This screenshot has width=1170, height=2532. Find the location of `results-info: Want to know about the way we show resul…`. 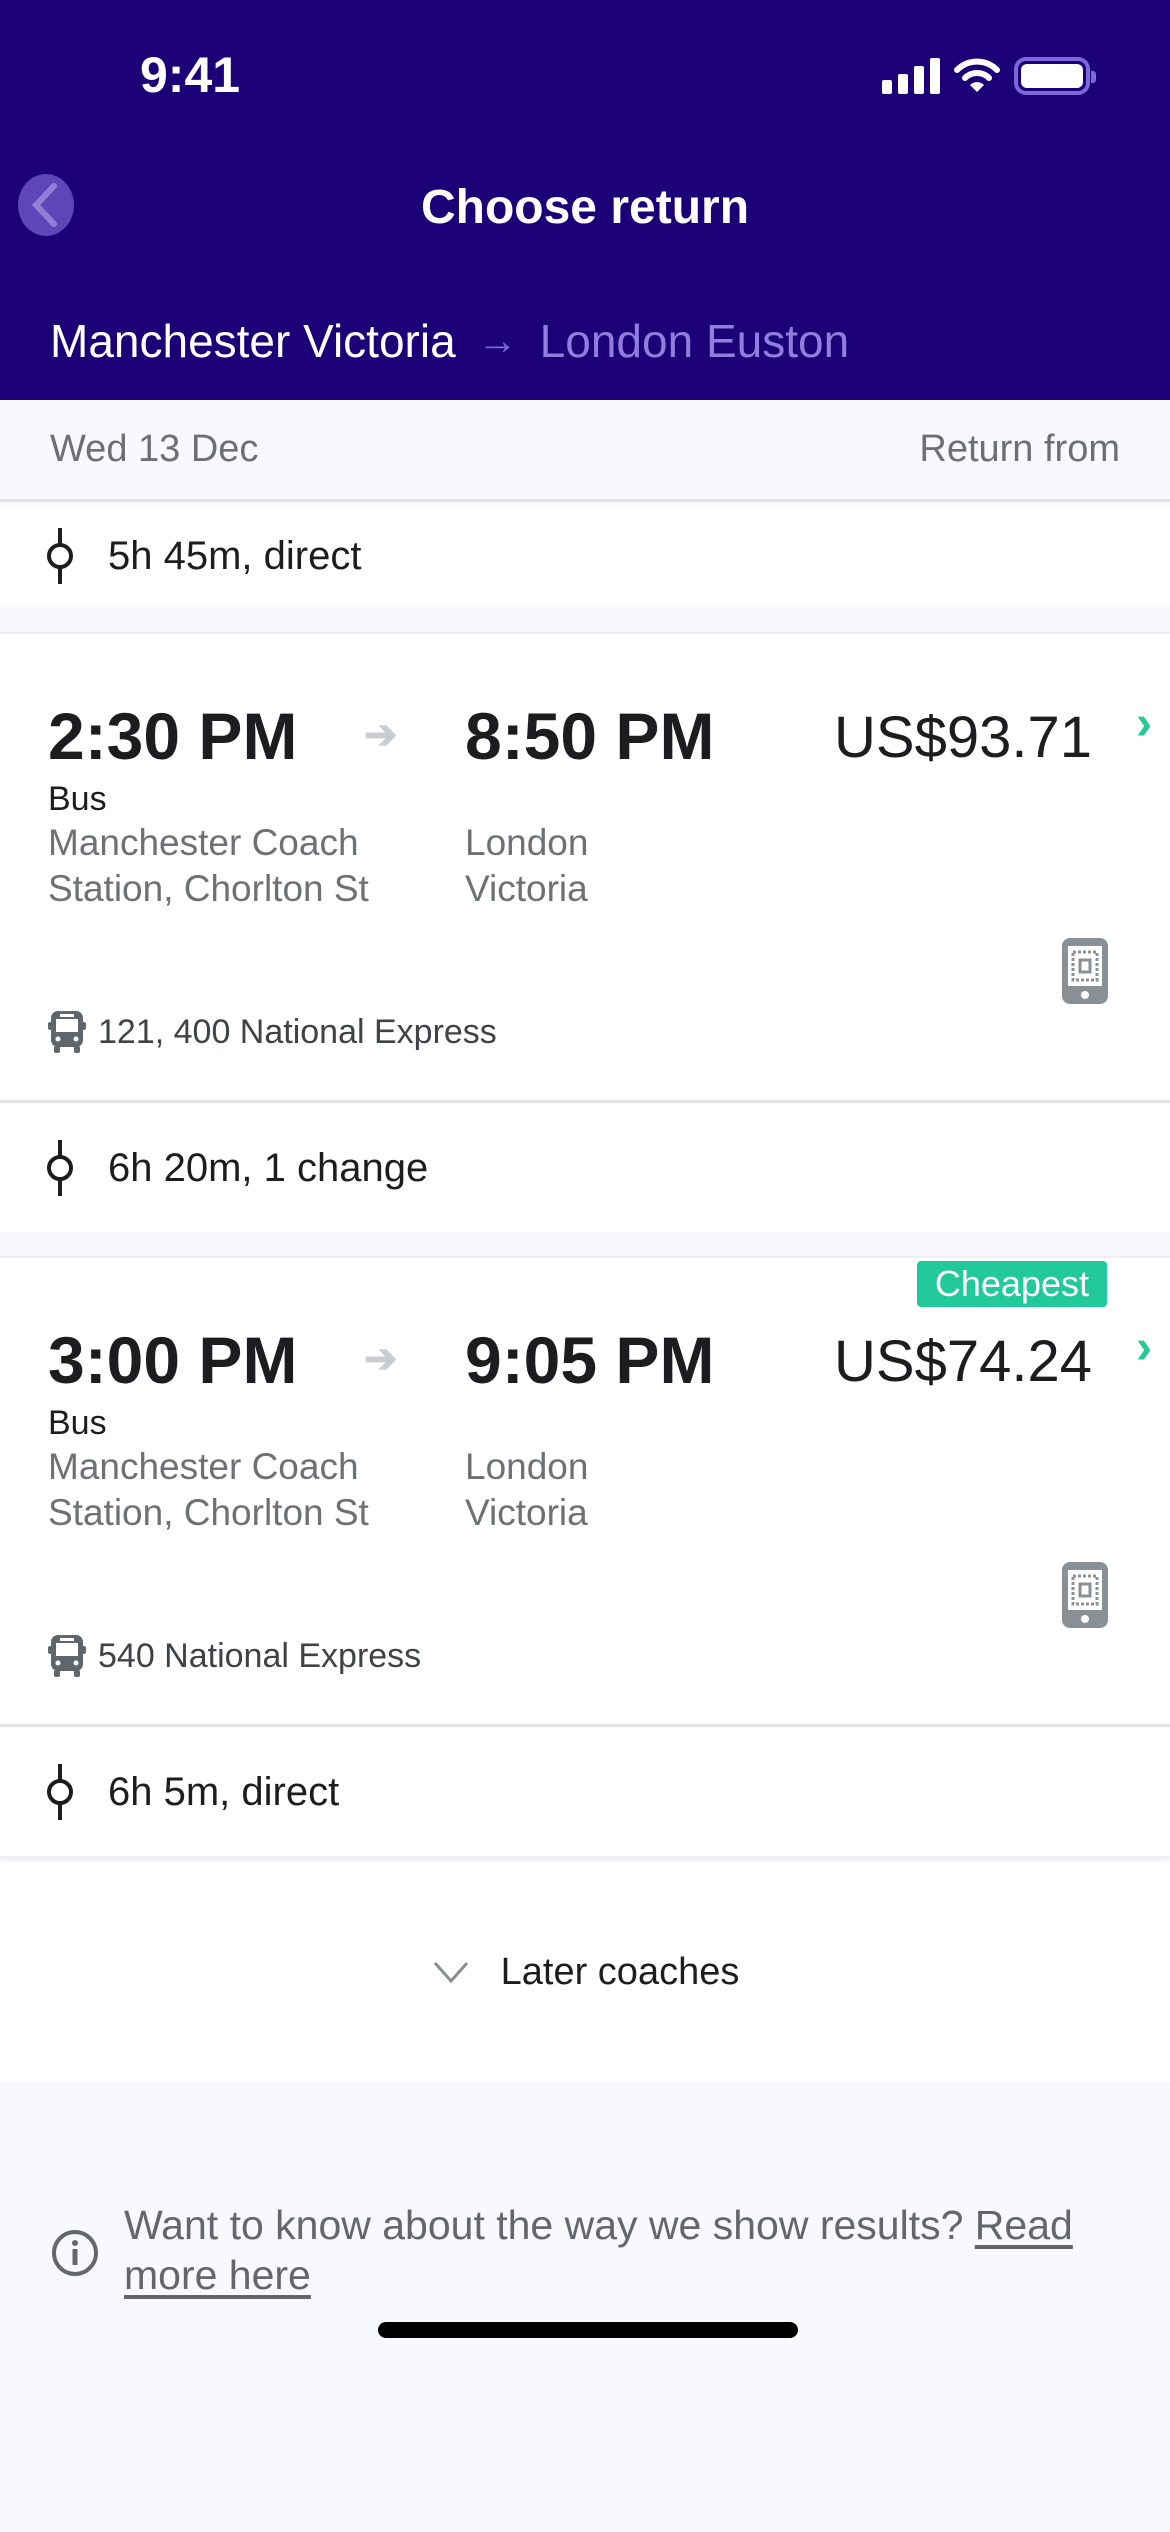

results-info: Want to know about the way we show resul… is located at coordinates (590, 2250).